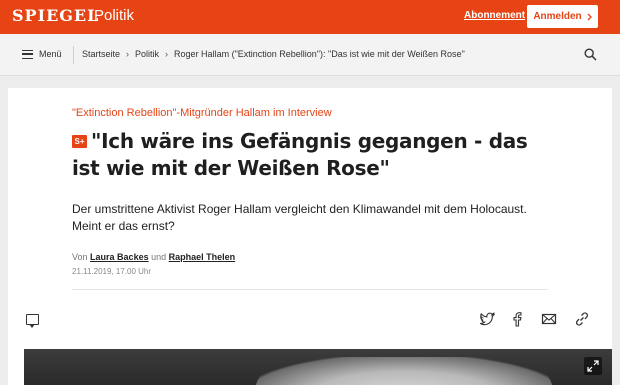 This screenshot has width=620, height=385. Describe the element at coordinates (119, 257) in the screenshot. I see `author-link-1: Laura Backes` at that location.